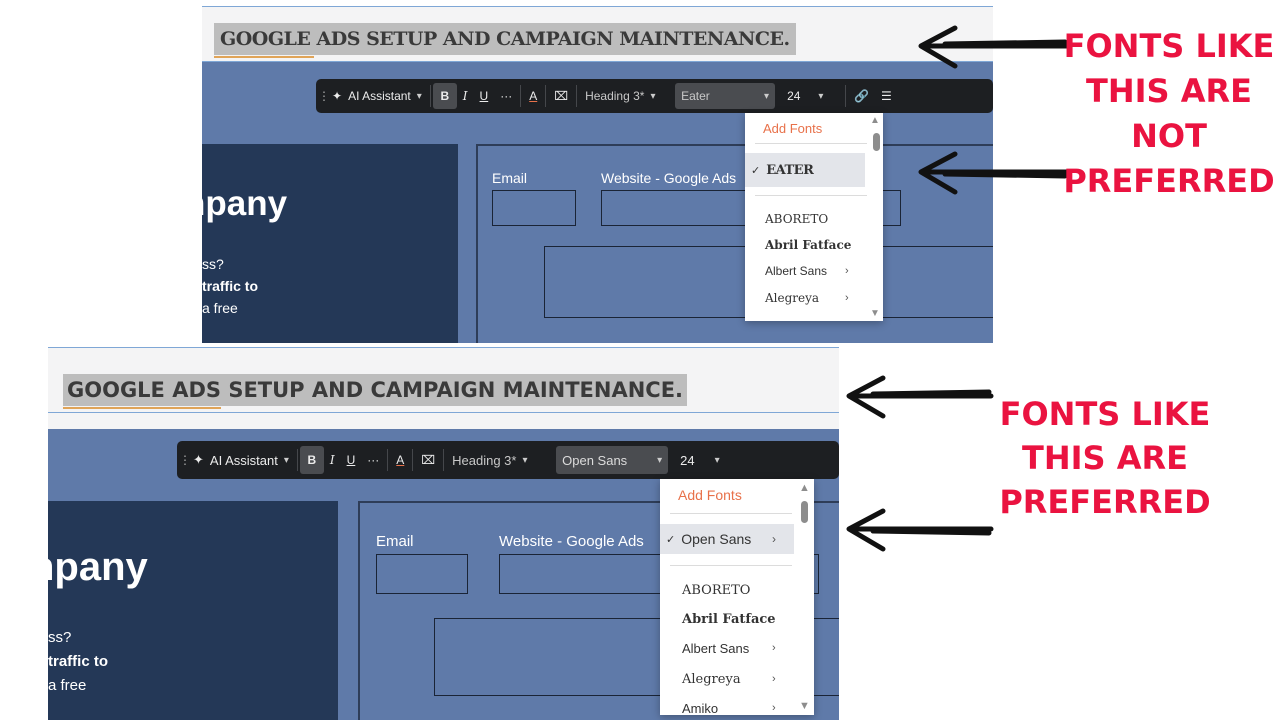 The image size is (1280, 720). Describe the element at coordinates (994, 173) in the screenshot. I see `arrow-to-font-not-preferred` at that location.